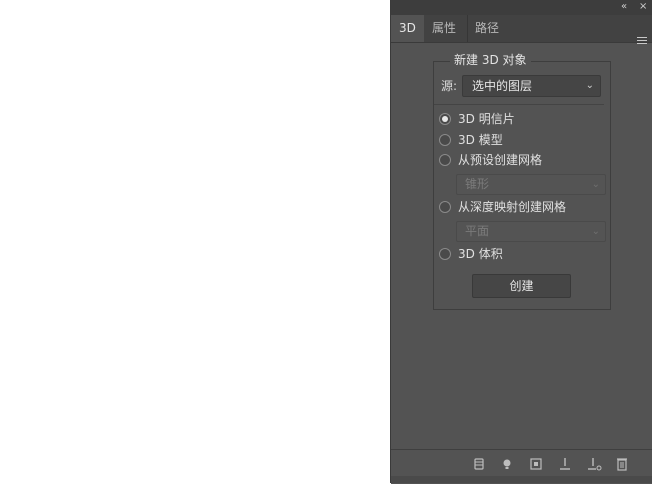 This screenshot has height=484, width=652. Describe the element at coordinates (477, 184) in the screenshot. I see `preset-shape-value: 锥形` at that location.